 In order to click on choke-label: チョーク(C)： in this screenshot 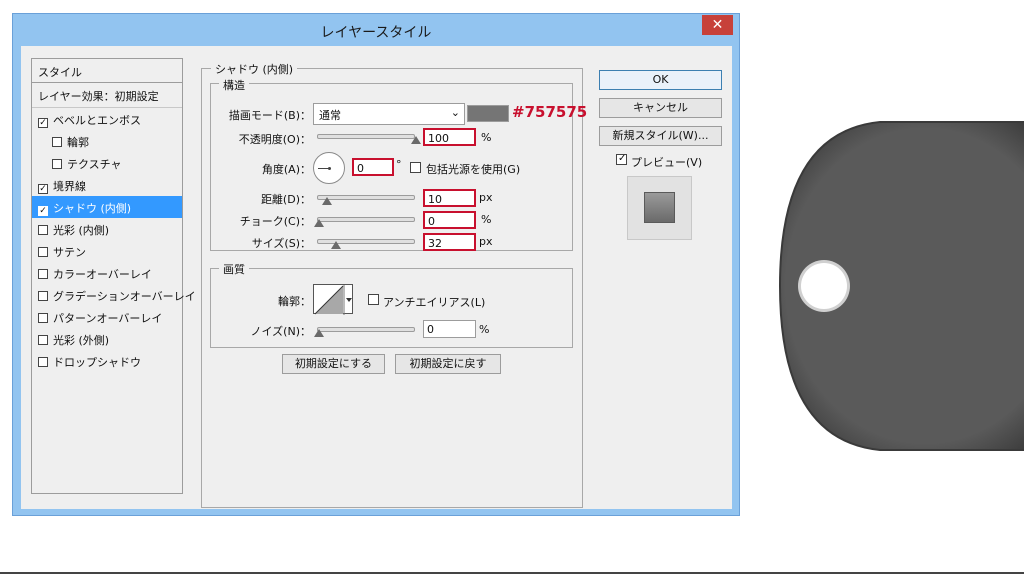, I will do `click(275, 221)`.